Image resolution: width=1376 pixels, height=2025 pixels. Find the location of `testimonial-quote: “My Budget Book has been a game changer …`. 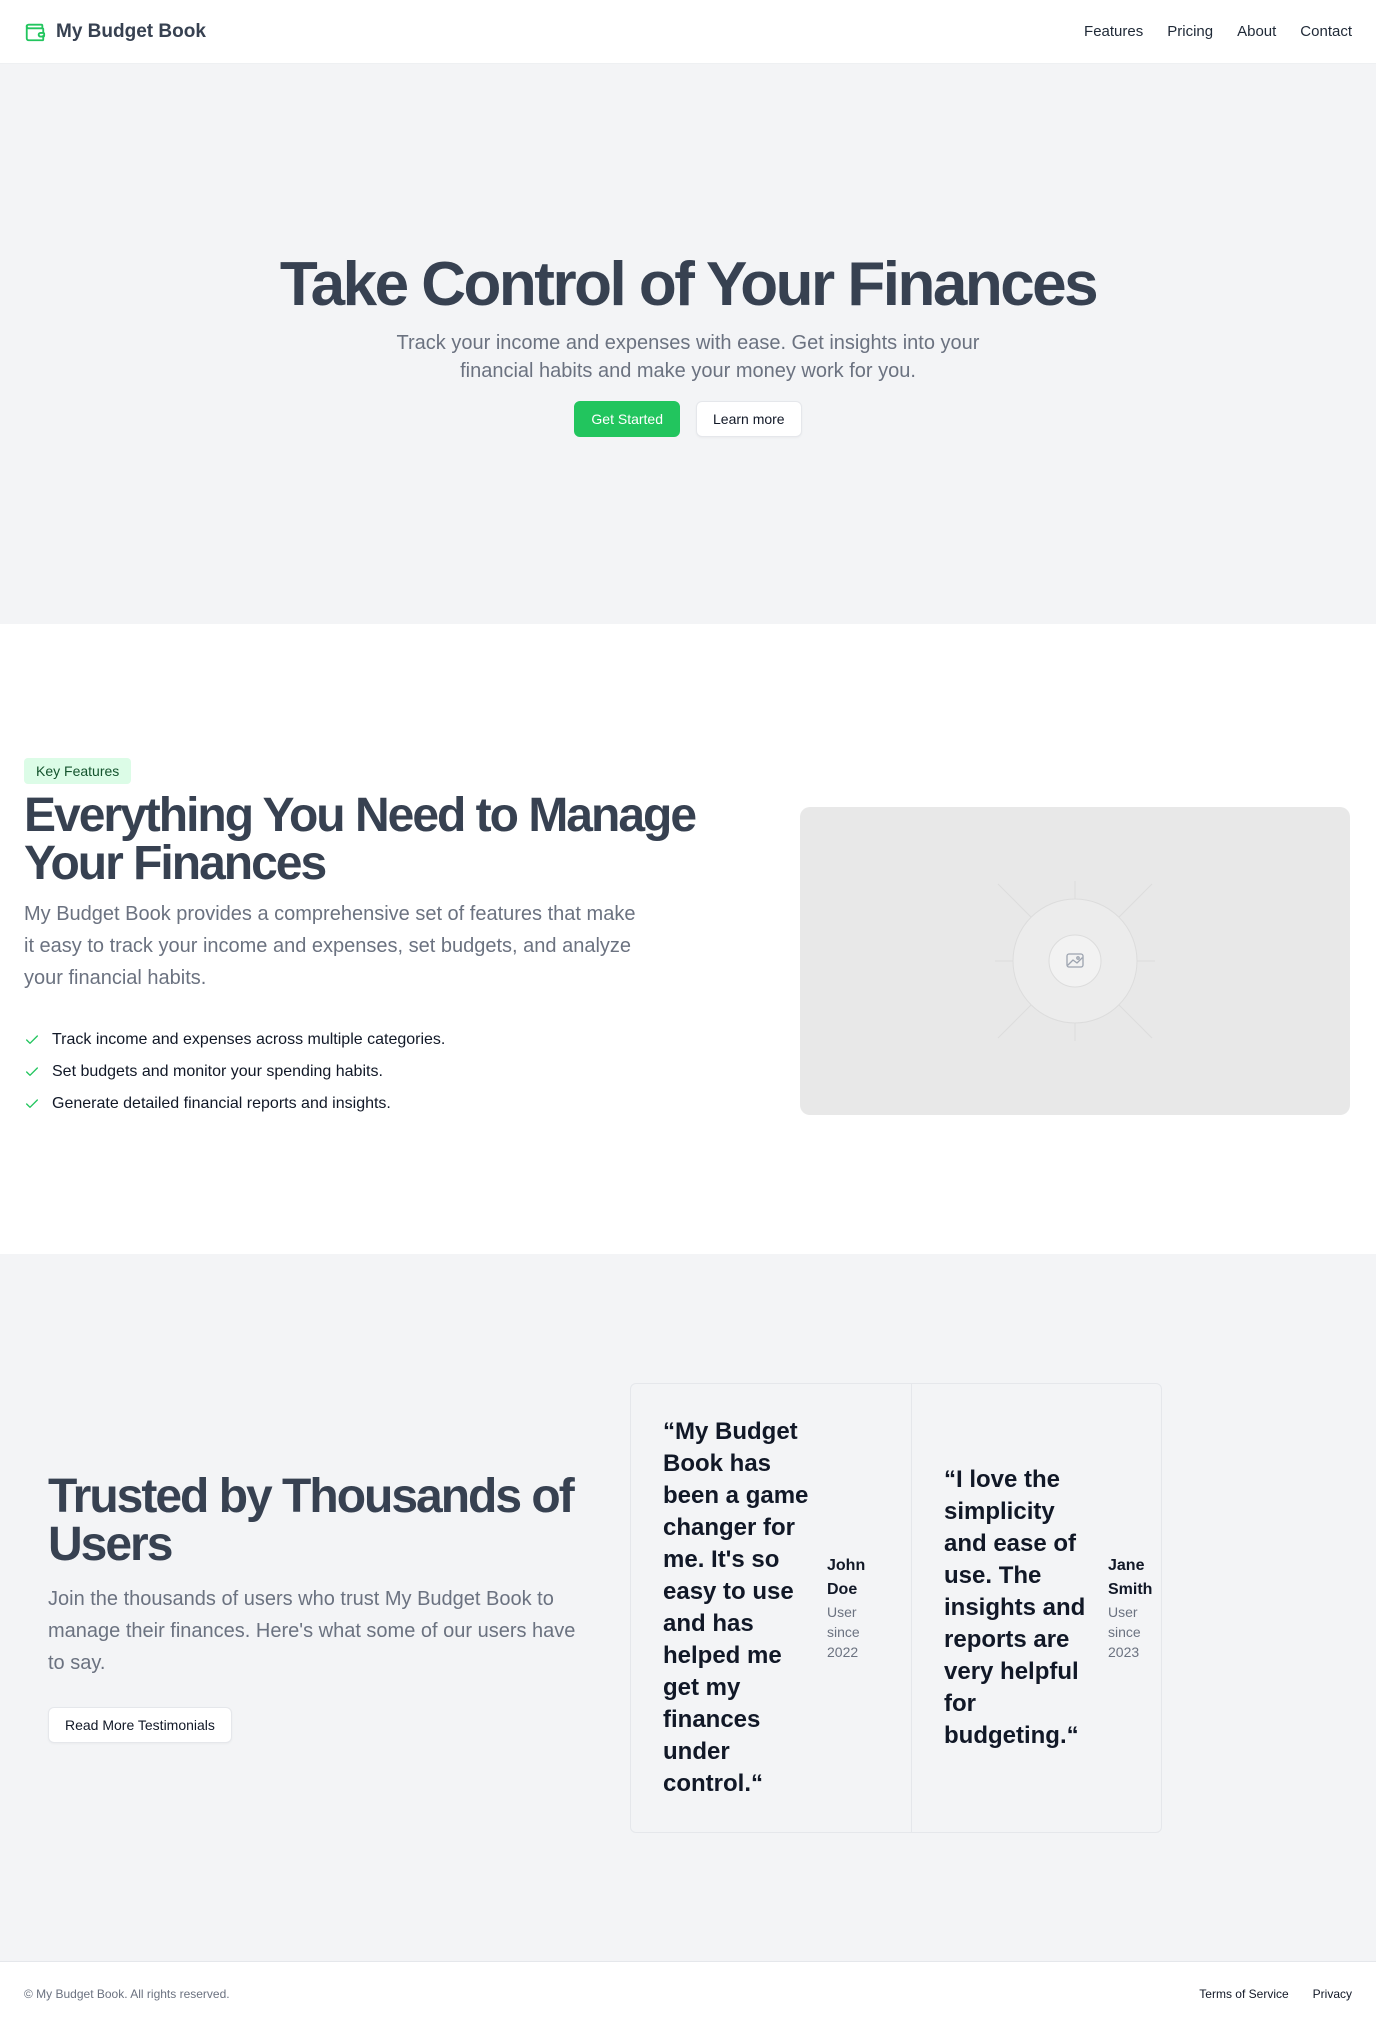

testimonial-quote: “My Budget Book has been a game changer … is located at coordinates (736, 1607).